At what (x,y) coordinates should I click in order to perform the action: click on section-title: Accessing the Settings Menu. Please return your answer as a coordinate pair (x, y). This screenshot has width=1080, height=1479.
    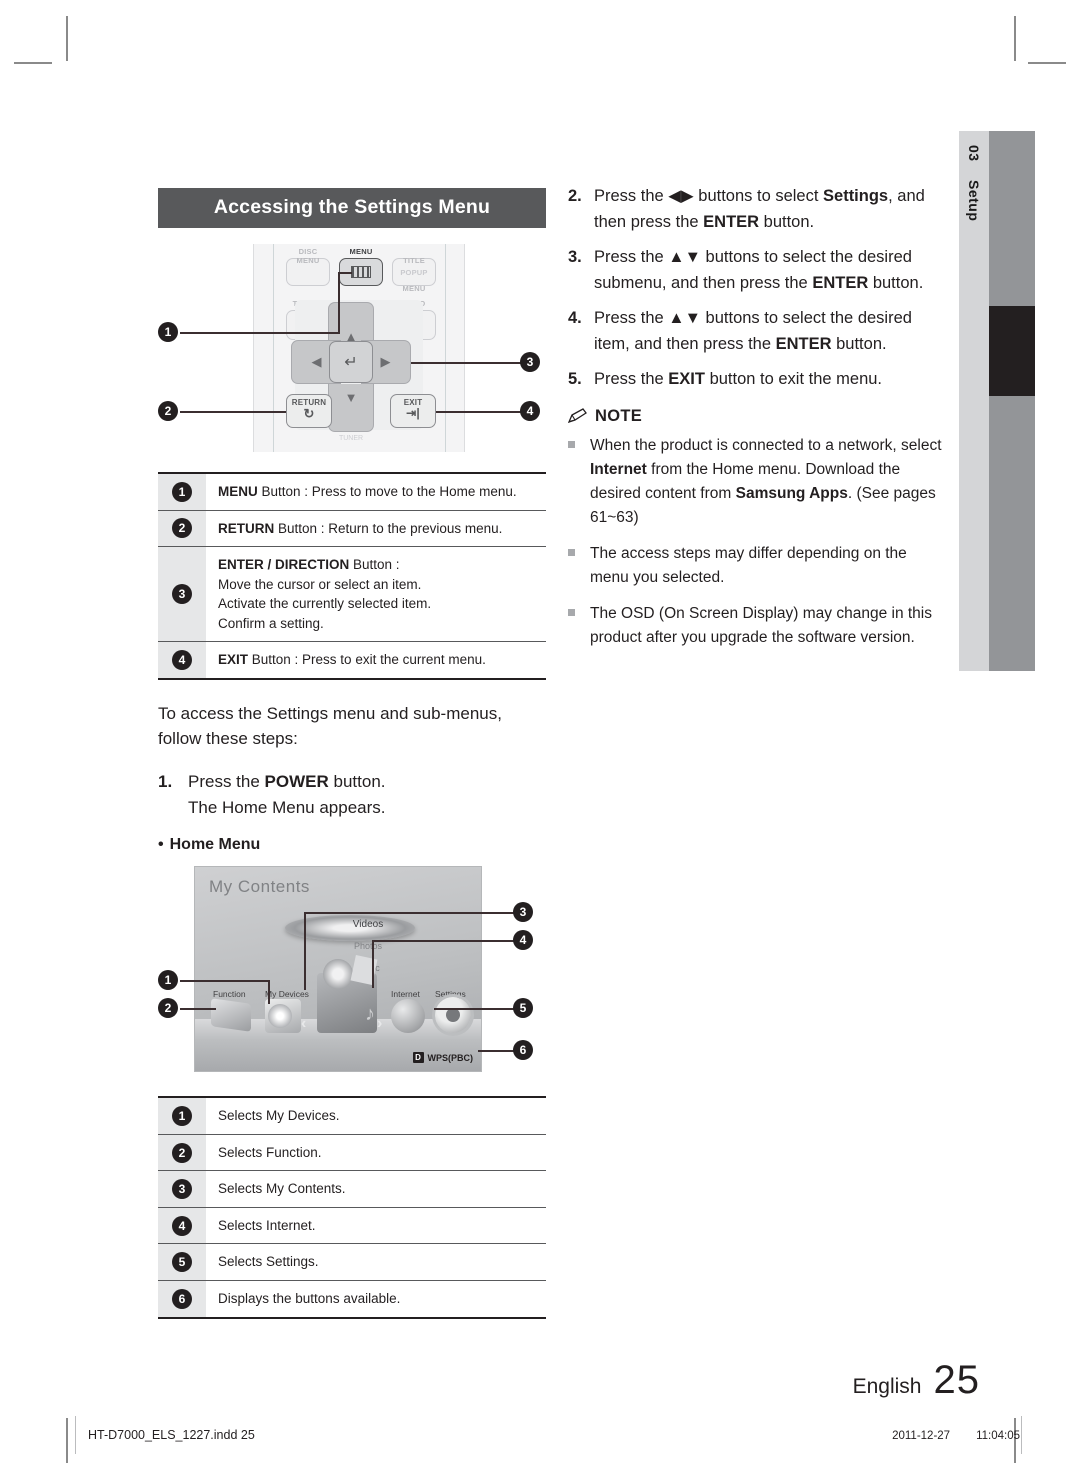
    Looking at the image, I should click on (352, 208).